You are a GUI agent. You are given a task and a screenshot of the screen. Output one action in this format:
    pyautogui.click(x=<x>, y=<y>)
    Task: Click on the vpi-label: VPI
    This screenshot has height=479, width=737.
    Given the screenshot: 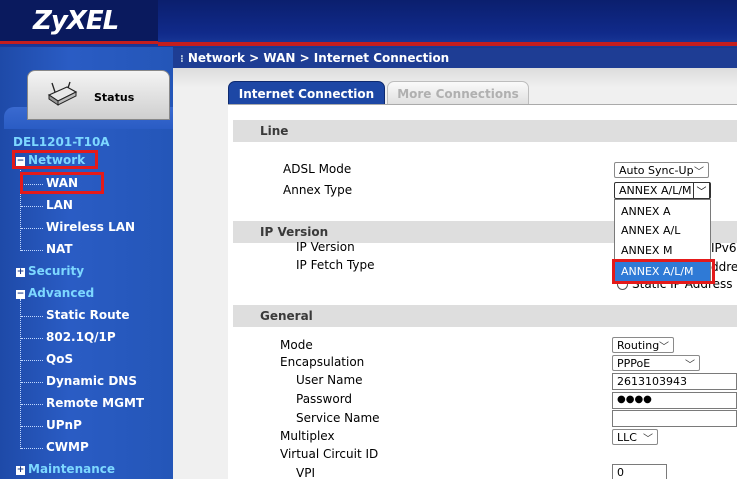 What is the action you would take?
    pyautogui.click(x=305, y=472)
    